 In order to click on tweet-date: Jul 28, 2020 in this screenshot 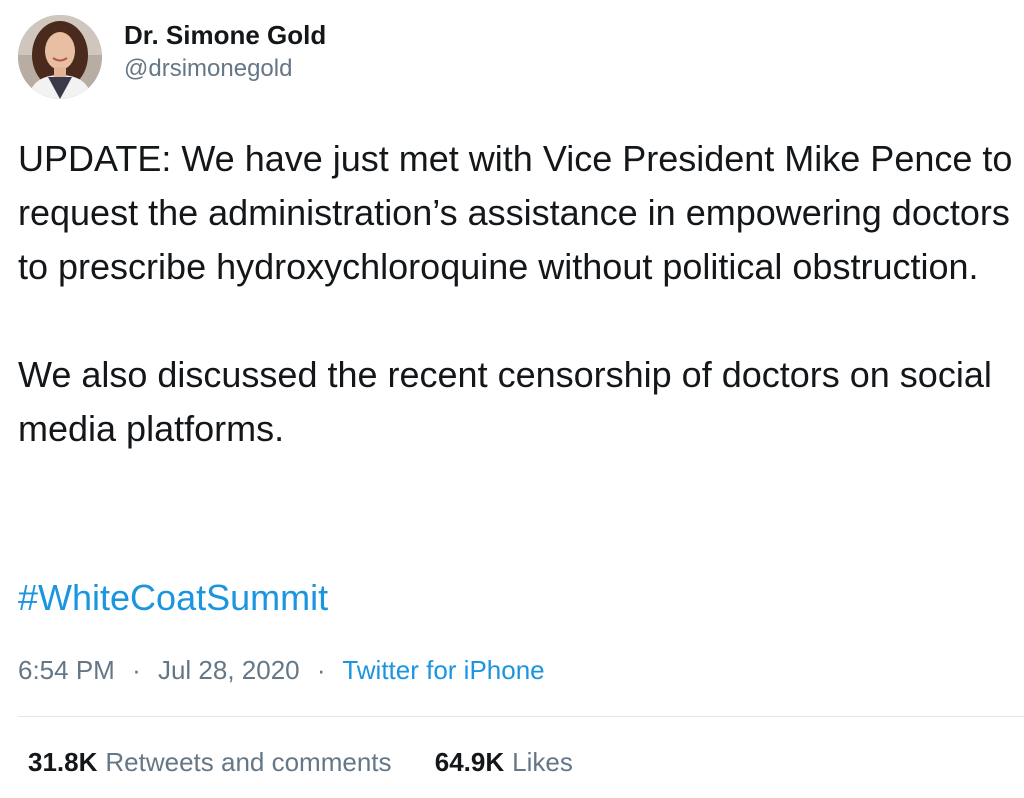, I will do `click(229, 670)`.